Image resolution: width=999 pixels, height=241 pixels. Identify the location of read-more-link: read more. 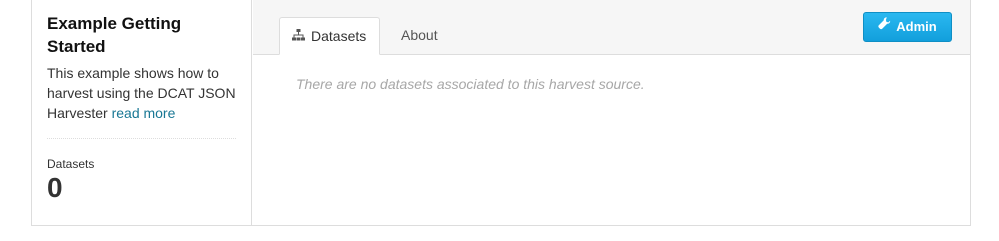
(144, 113).